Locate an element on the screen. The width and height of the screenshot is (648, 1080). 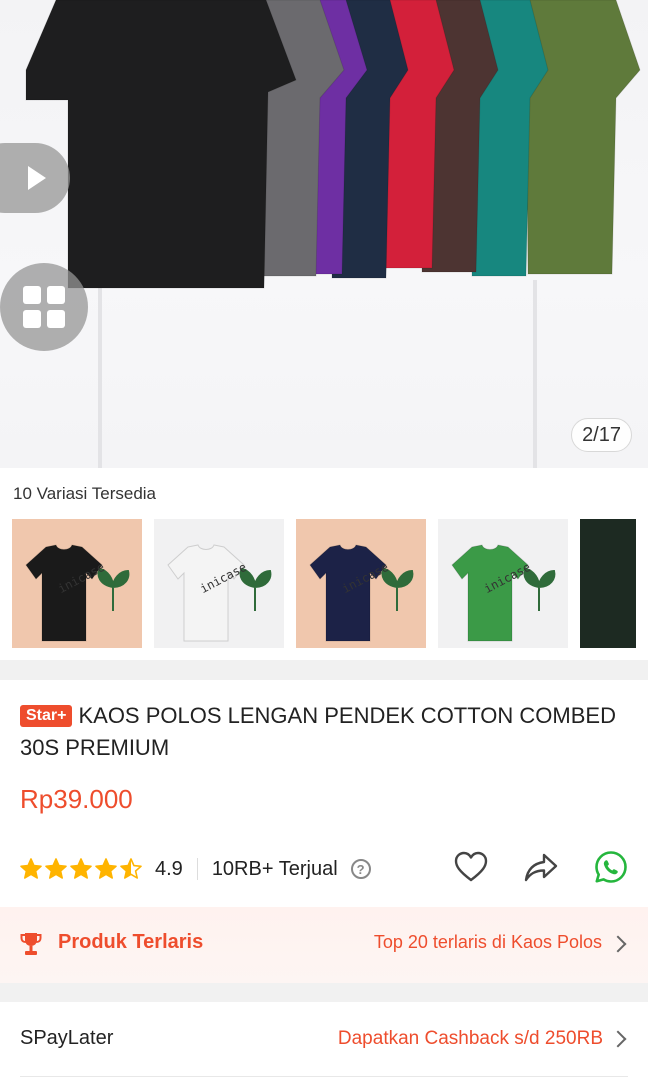
sold-count: 10RB+ Terjual is located at coordinates (274, 868).